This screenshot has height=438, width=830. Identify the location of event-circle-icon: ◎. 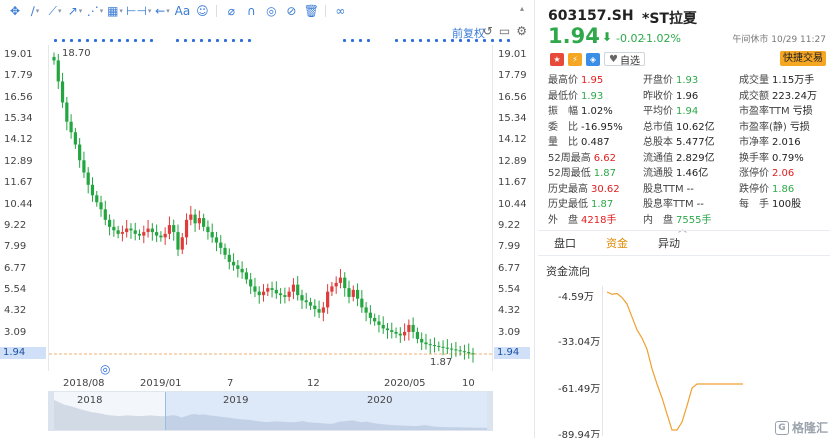
(105, 369).